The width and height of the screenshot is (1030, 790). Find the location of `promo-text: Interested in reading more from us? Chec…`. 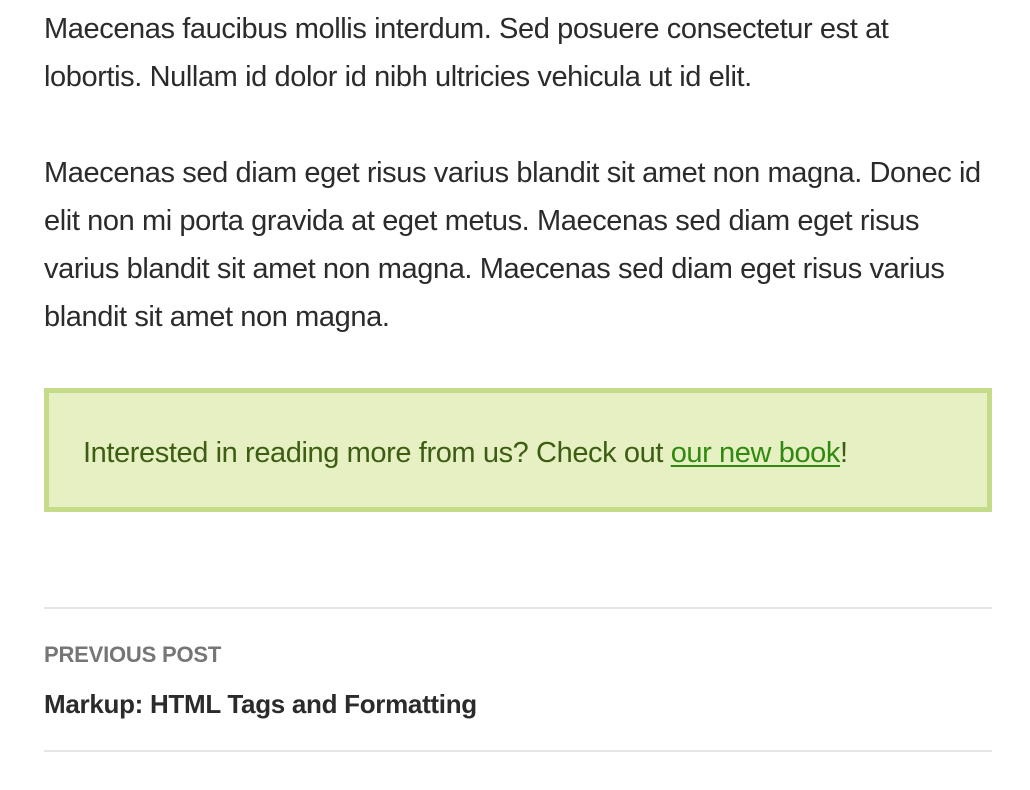

promo-text: Interested in reading more from us? Chec… is located at coordinates (465, 453).